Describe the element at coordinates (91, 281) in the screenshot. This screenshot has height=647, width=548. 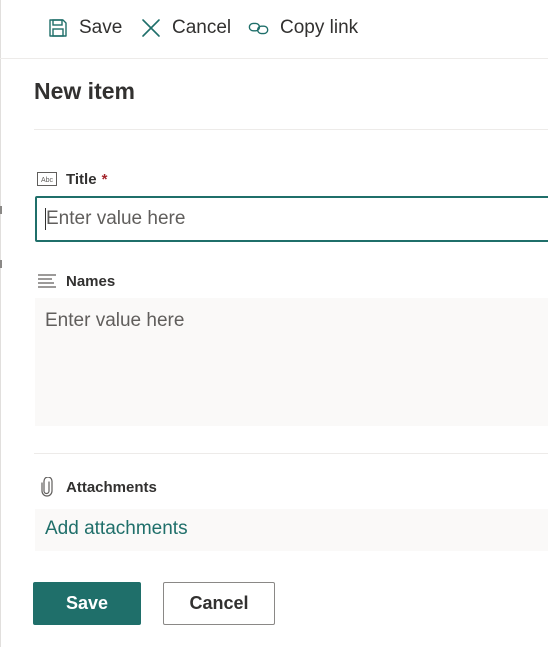
I see `names-label-text: Names` at that location.